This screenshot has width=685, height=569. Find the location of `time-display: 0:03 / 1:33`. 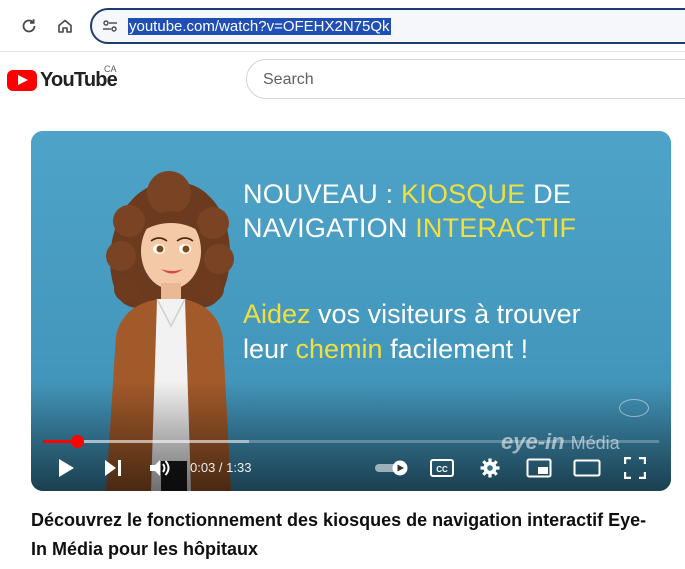

time-display: 0:03 / 1:33 is located at coordinates (220, 467).